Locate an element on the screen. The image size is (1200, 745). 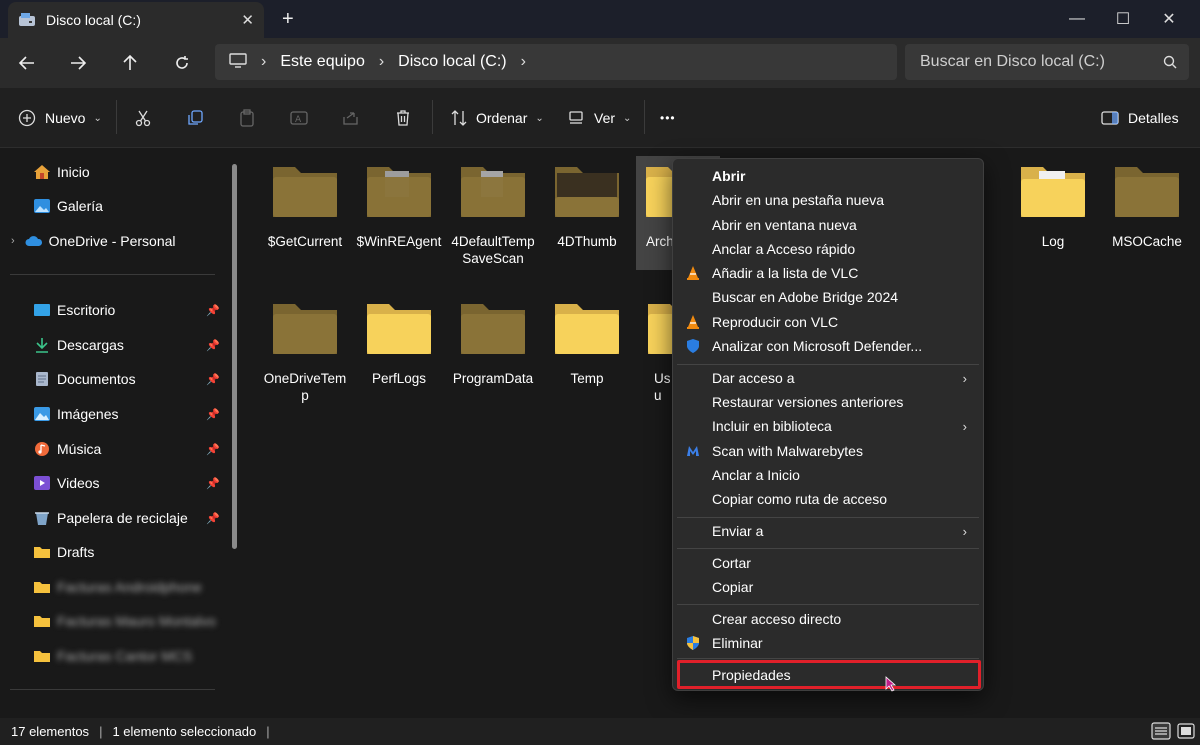
menu-item-reproducir-vlc: Reproducir con VLC is located at coordinates (828, 322).